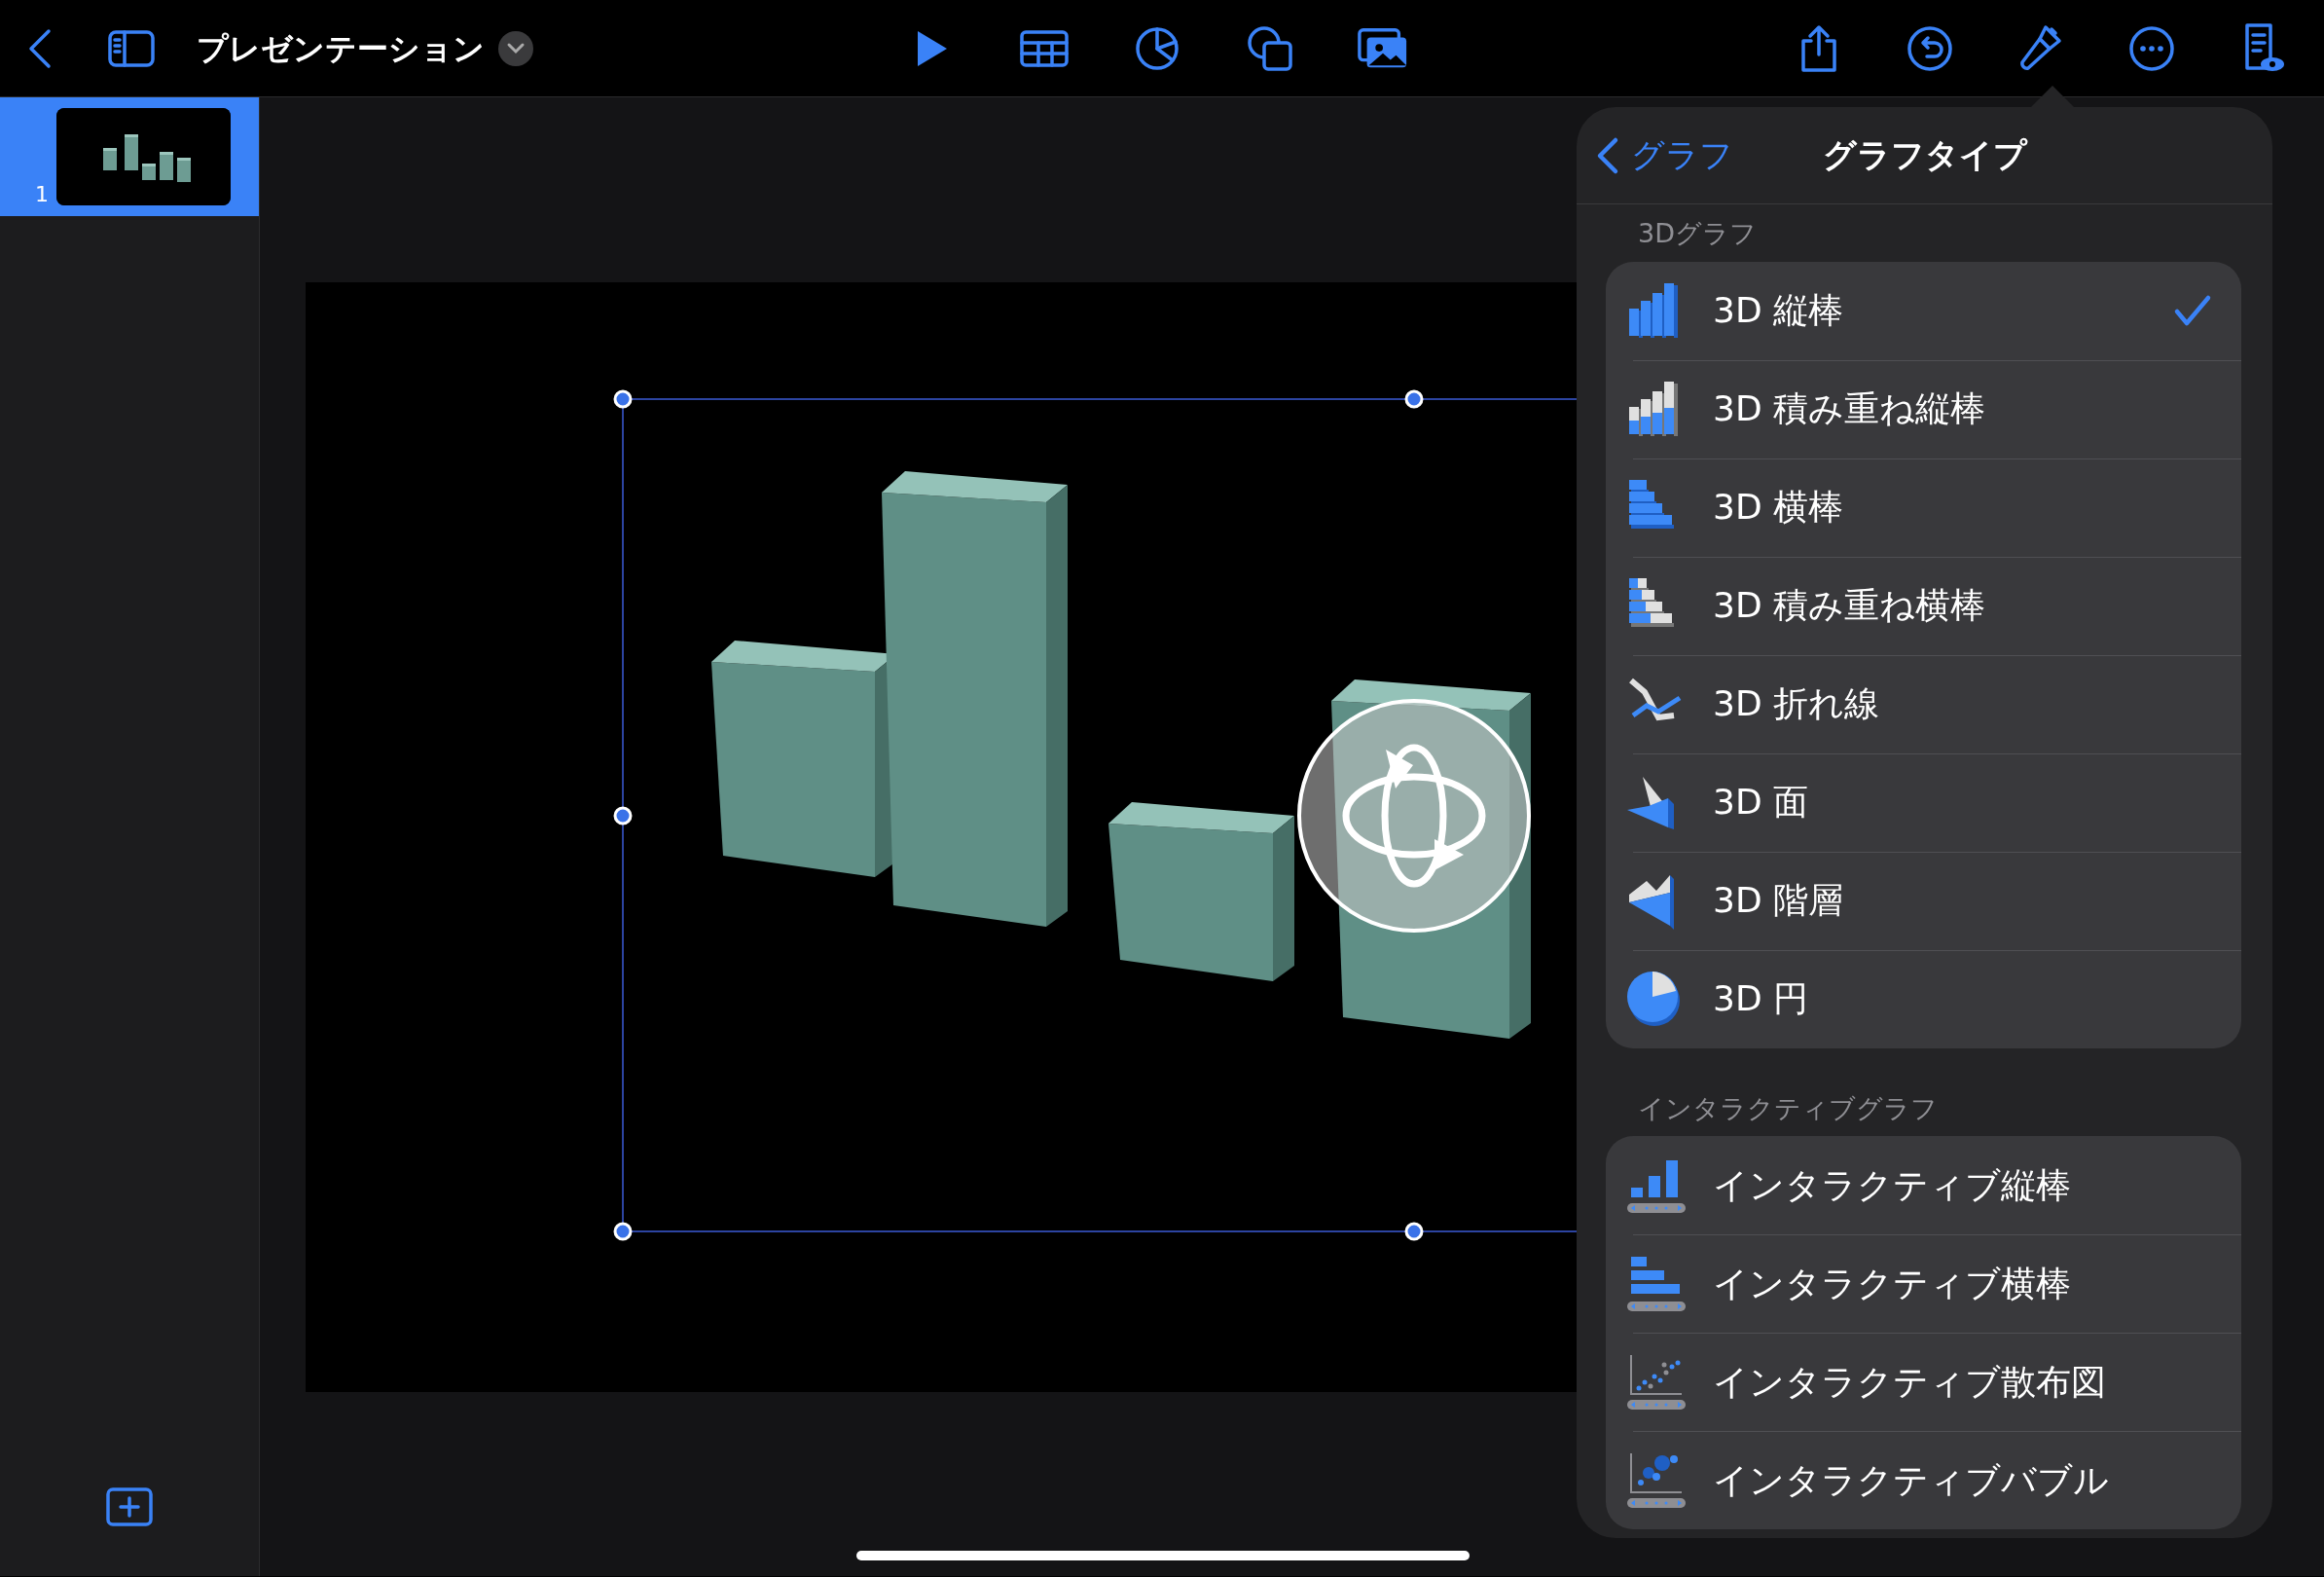 This screenshot has width=2324, height=1577. I want to click on slide-number: 1, so click(42, 194).